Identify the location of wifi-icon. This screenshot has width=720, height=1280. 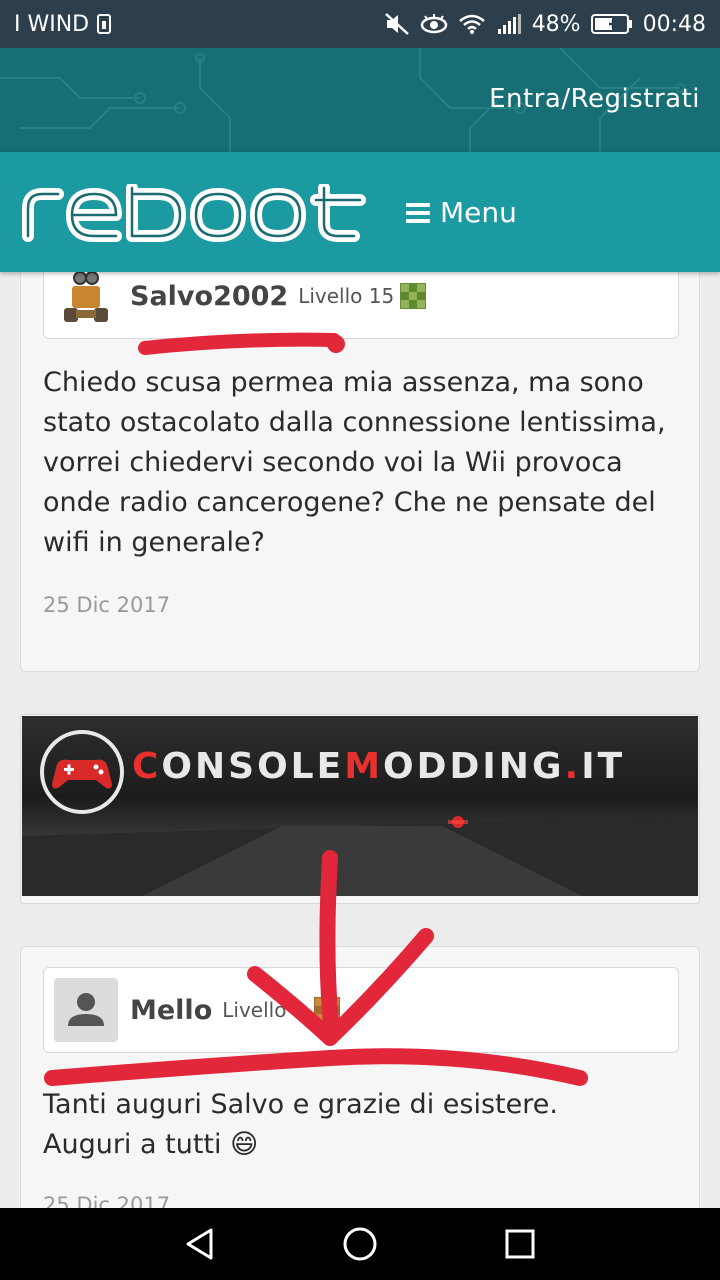
(471, 24).